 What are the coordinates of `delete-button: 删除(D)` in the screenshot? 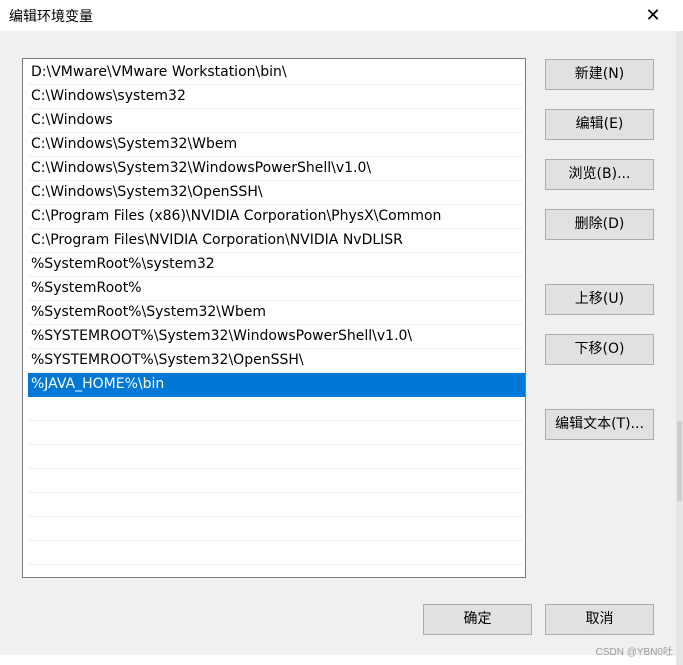 It's located at (599, 224).